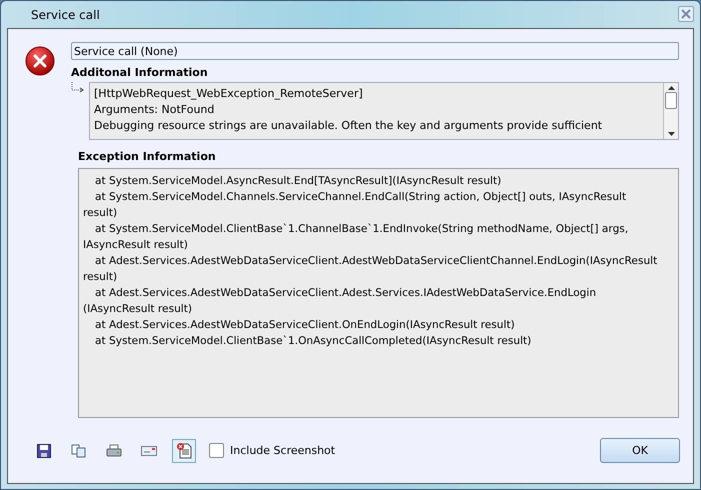 The width and height of the screenshot is (701, 490). Describe the element at coordinates (149, 450) in the screenshot. I see `envelope-icon` at that location.